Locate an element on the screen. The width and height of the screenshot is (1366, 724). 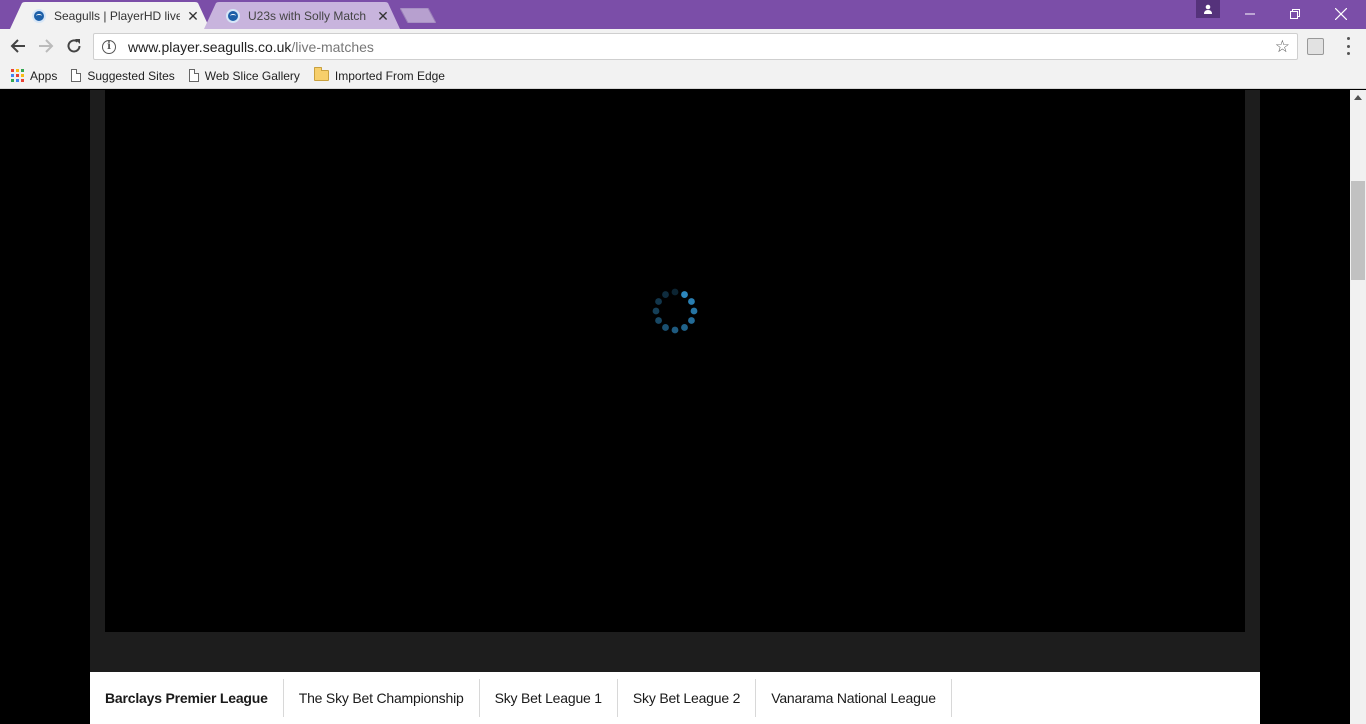
bookmark-imported-from-edge: Imported From Edge is located at coordinates (379, 75).